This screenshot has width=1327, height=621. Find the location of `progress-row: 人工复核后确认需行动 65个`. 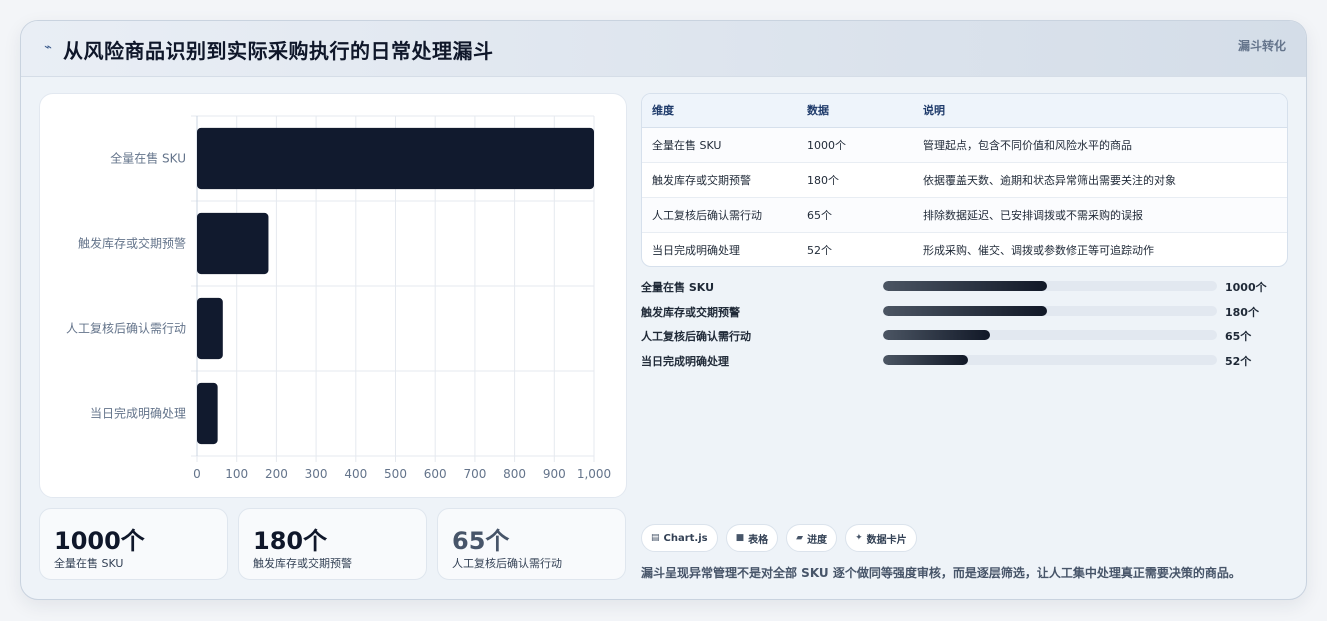

progress-row: 人工复核后确认需行动 65个 is located at coordinates (964, 338).